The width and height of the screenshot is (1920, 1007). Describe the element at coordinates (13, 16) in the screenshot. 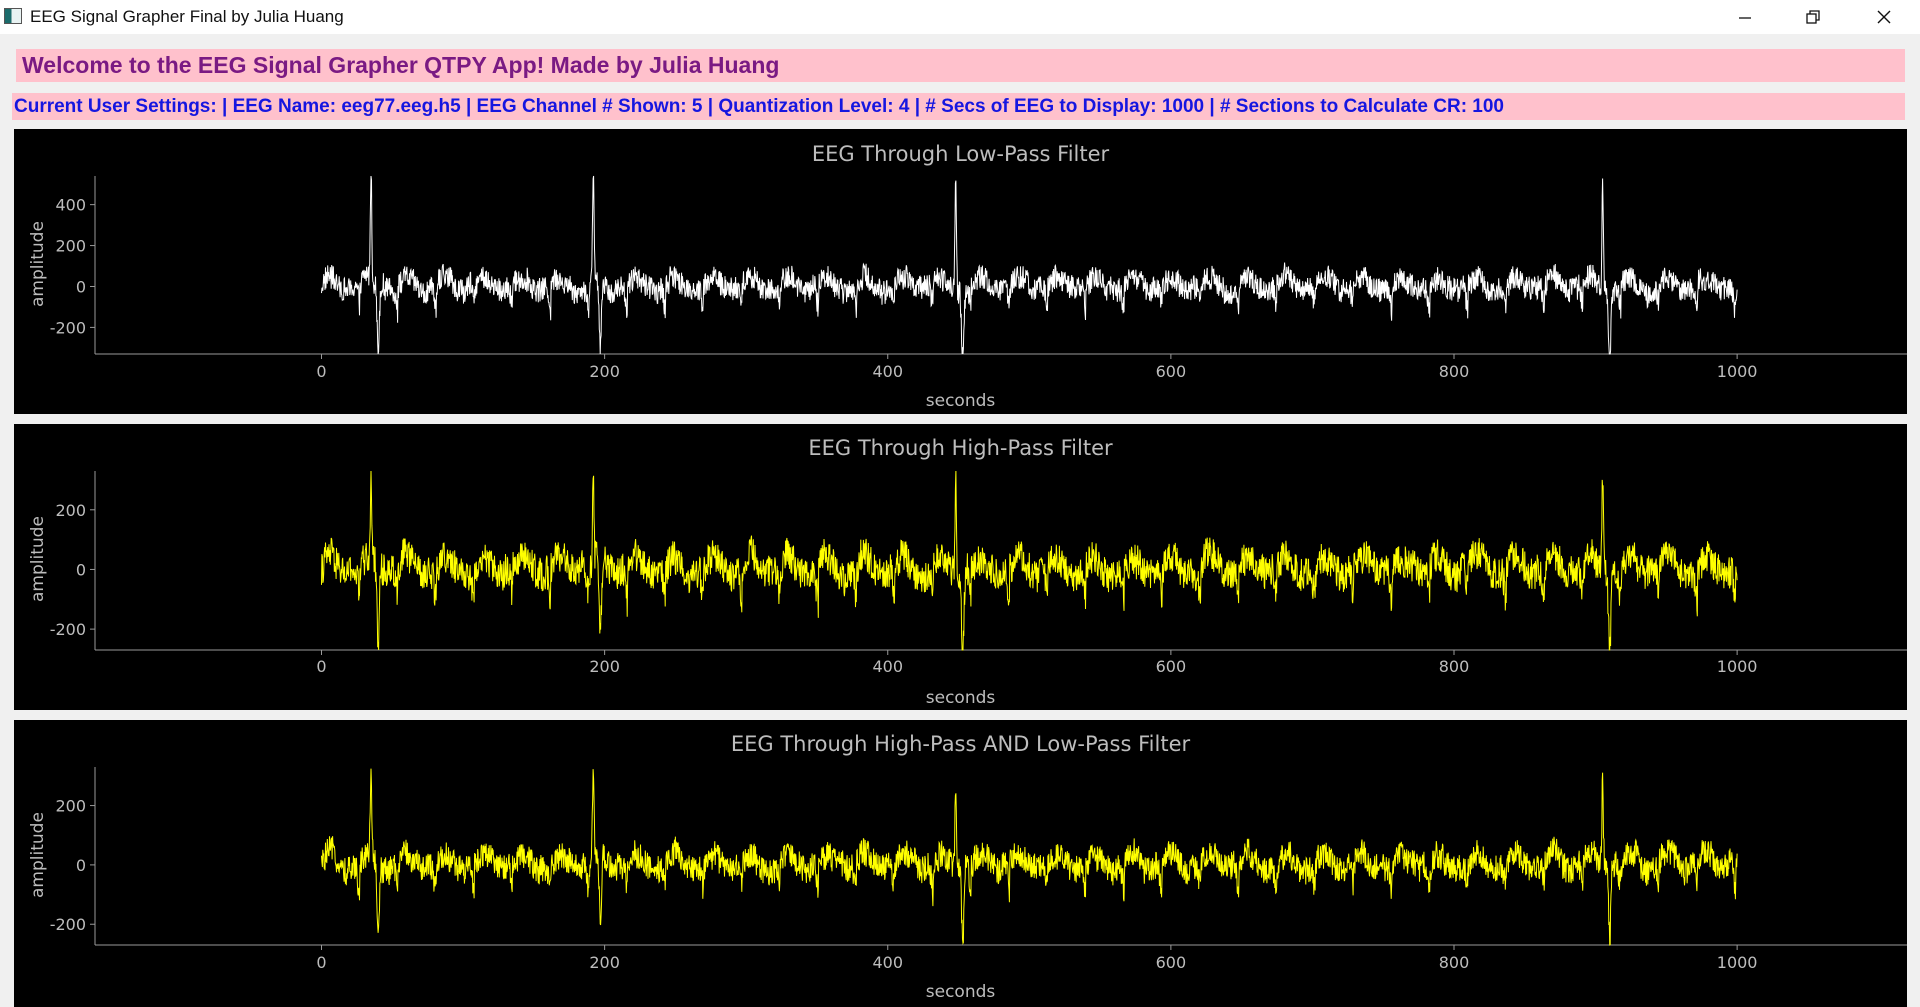

I see `app-window-icon` at that location.